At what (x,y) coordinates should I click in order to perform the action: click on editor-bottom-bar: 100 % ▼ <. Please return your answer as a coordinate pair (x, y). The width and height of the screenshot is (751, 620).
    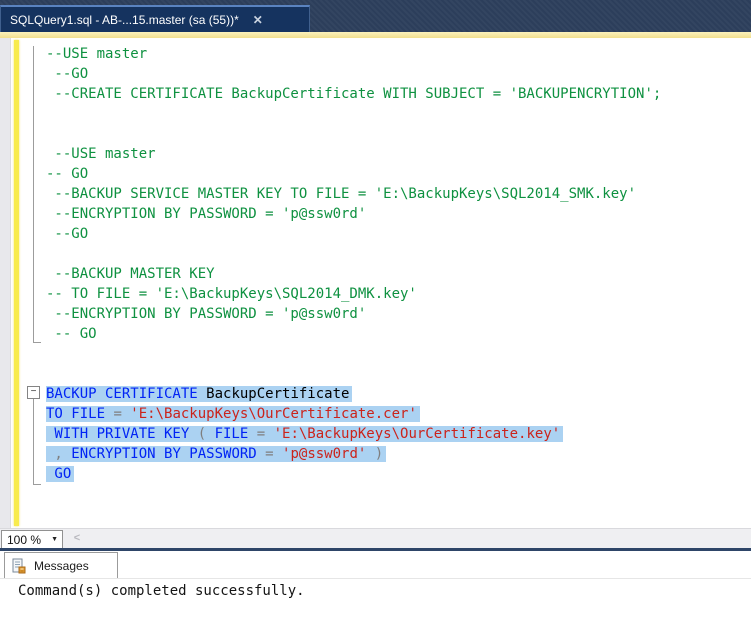
    Looking at the image, I should click on (375, 538).